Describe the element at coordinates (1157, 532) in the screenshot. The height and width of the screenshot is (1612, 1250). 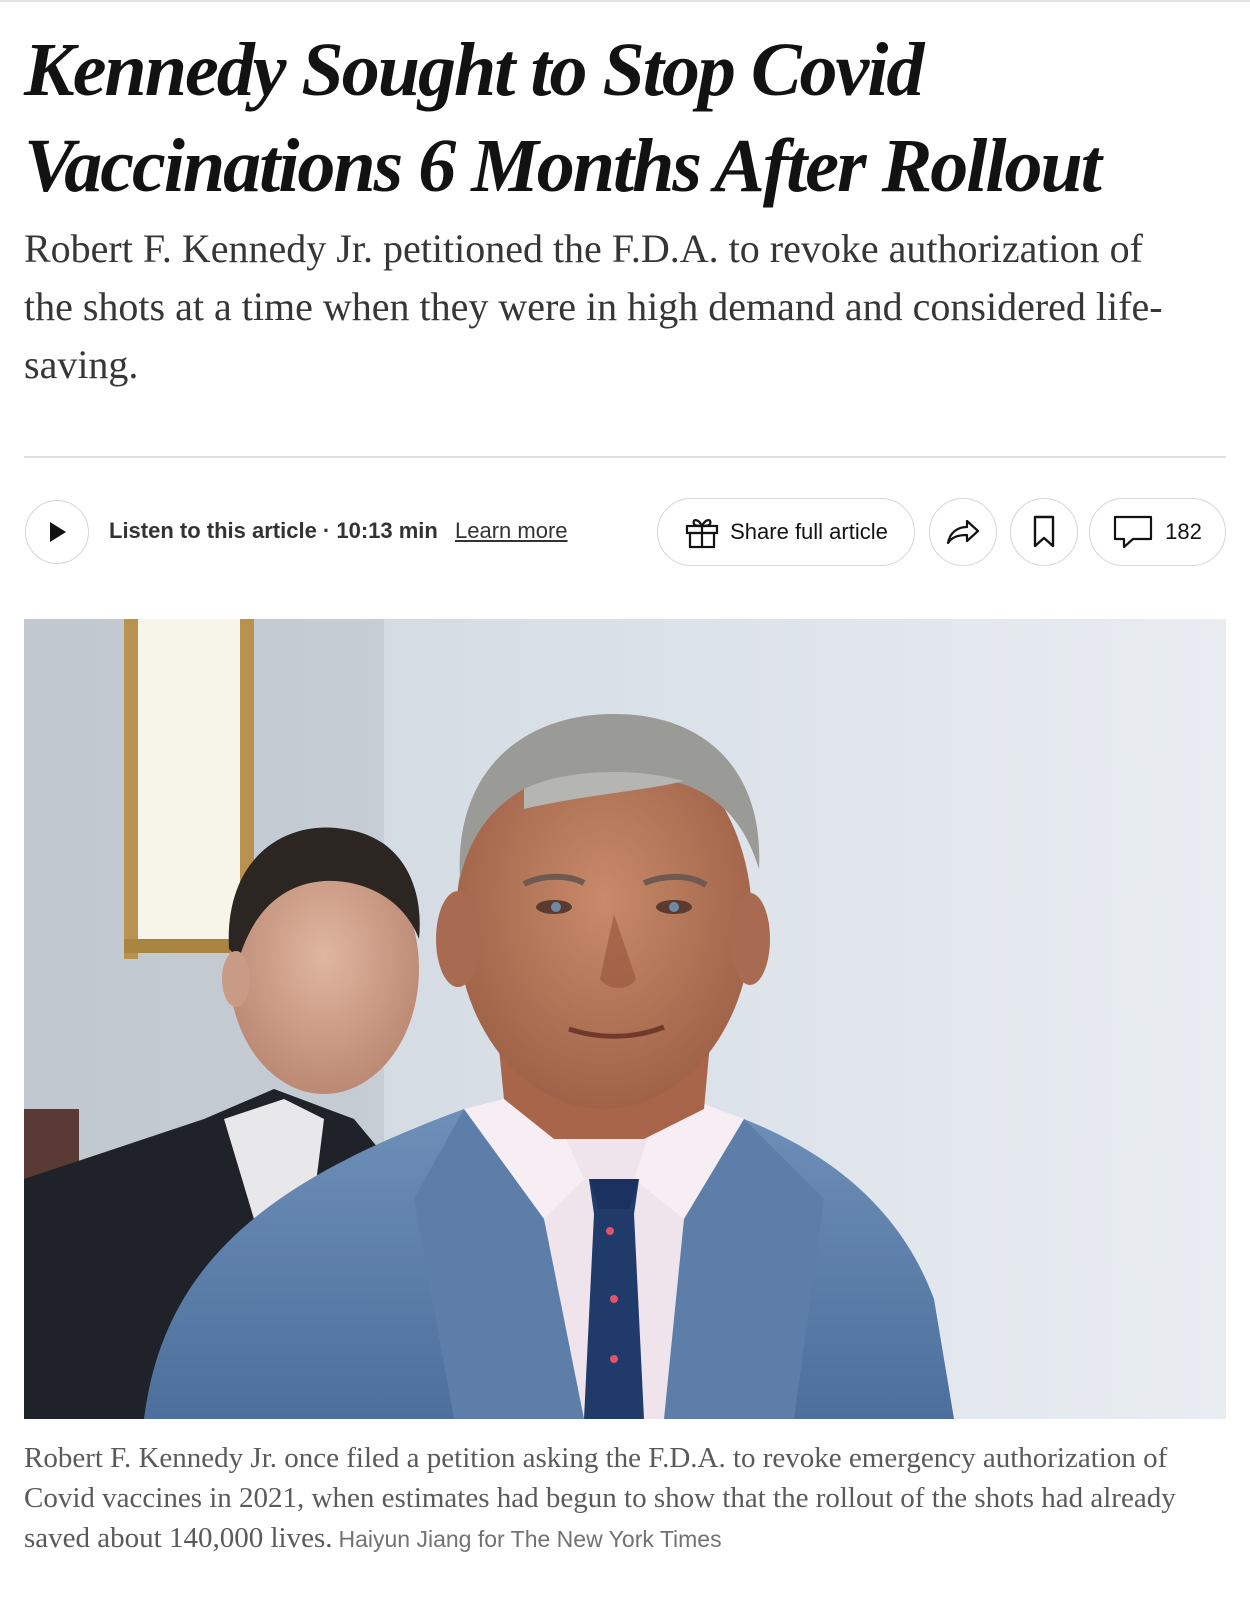
I see `comments-button: 182` at that location.